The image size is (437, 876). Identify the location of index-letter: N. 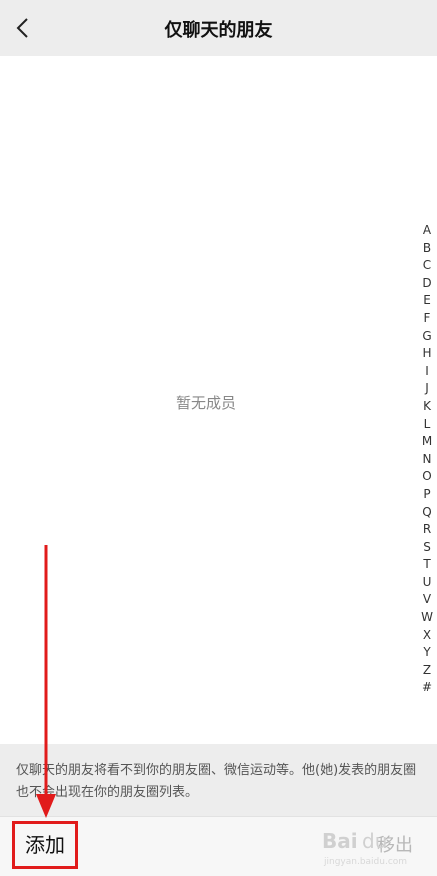
(427, 460).